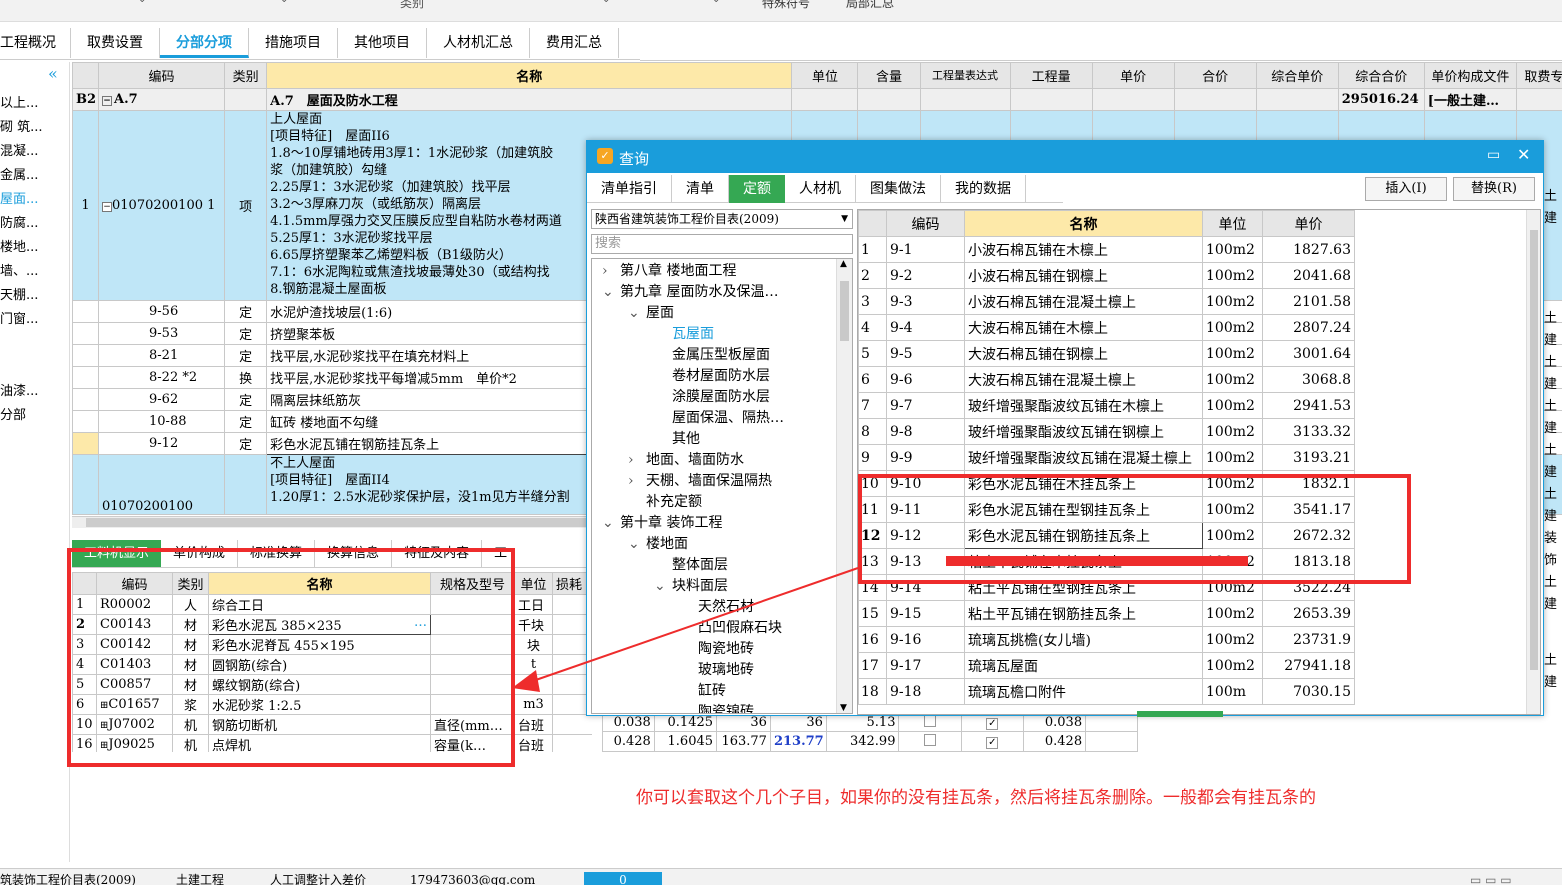 The width and height of the screenshot is (1562, 885). Describe the element at coordinates (976, 798) in the screenshot. I see `annotation-text: 你可以套取这个几个子目，如果你的没有挂瓦条，然后将挂瓦条删除。一般都会有挂瓦条的` at that location.